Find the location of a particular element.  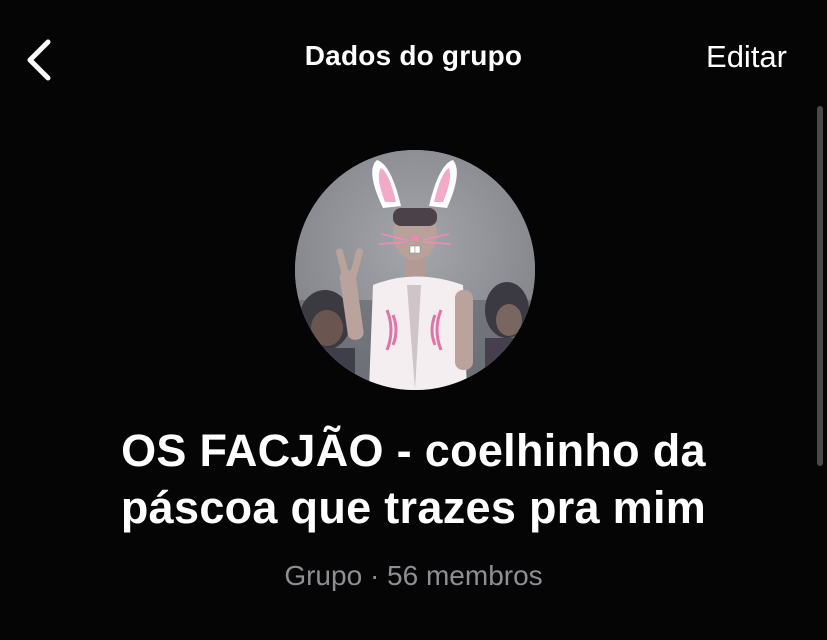

group-name-line-2: páscoa que trazes pra mim is located at coordinates (413, 507).